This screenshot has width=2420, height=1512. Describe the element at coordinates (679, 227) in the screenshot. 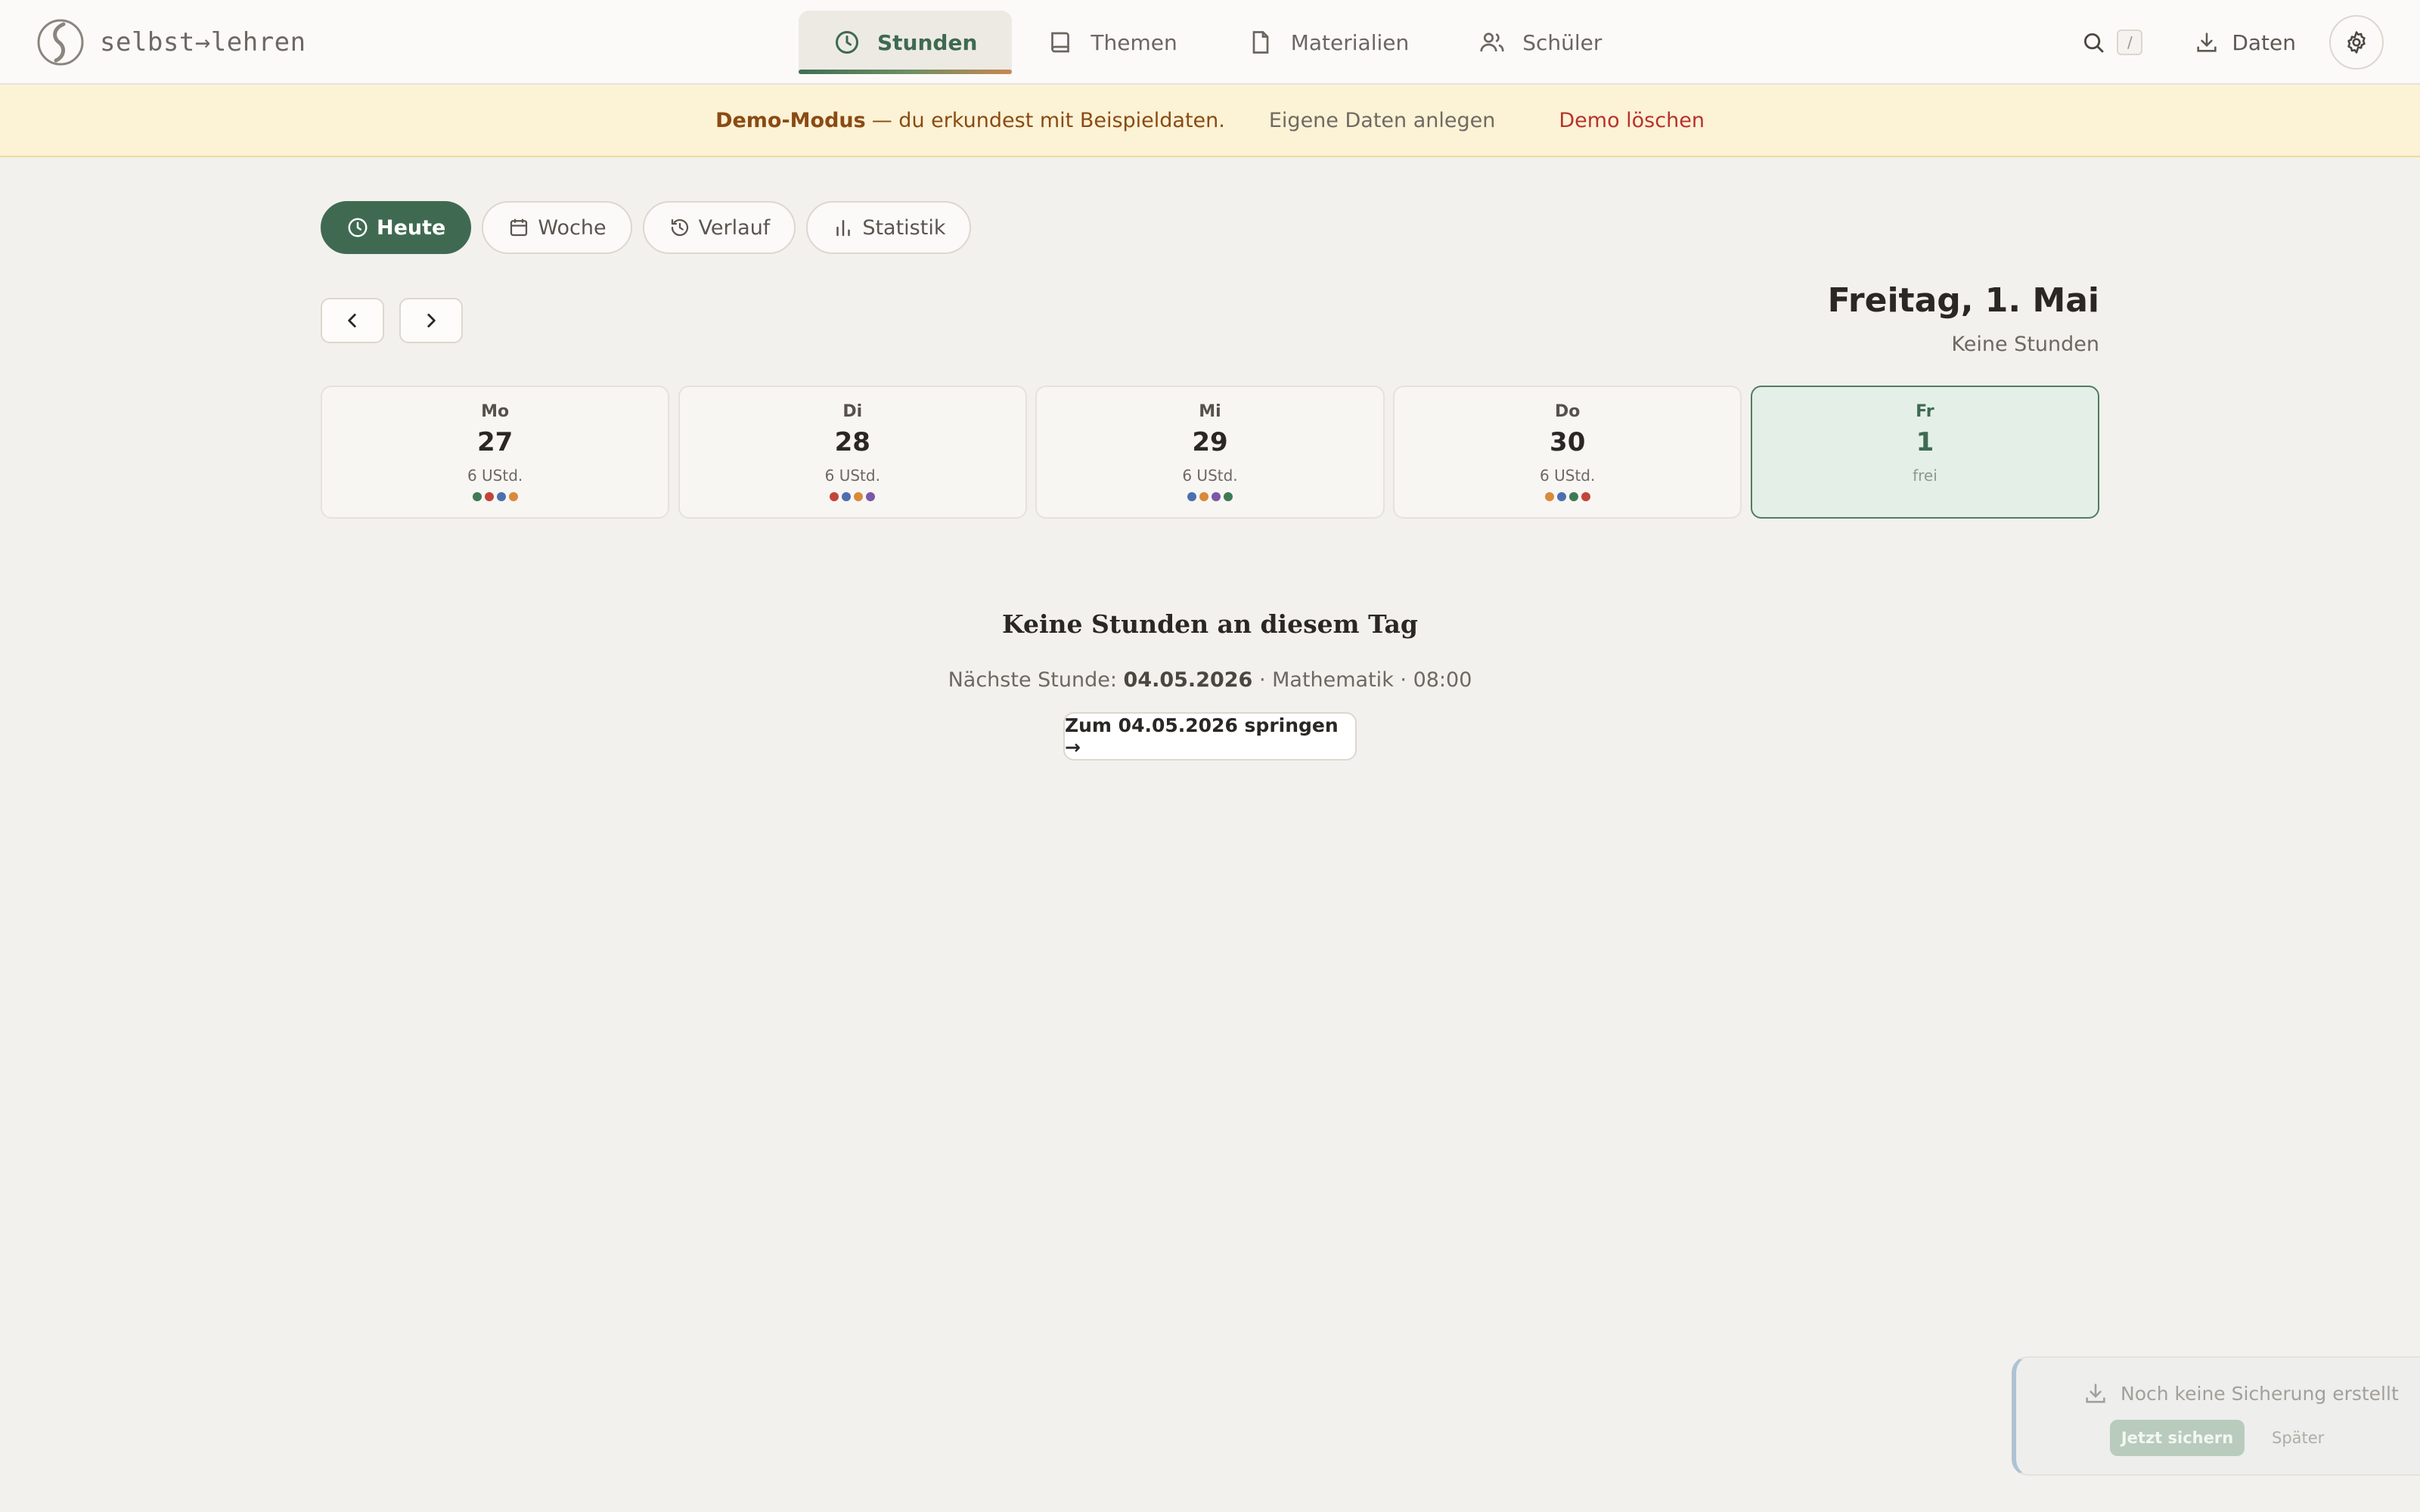

I see `history-icon` at that location.